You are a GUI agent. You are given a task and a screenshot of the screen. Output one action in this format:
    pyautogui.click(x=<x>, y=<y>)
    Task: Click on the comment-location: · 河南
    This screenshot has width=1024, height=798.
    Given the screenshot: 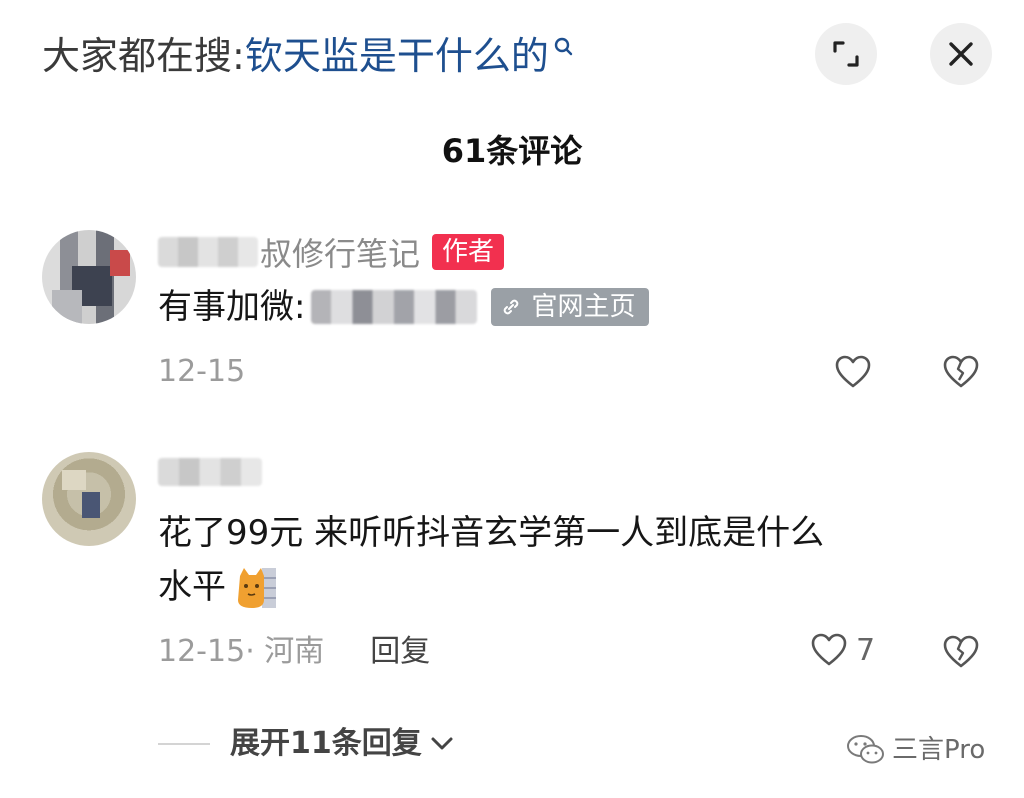 What is the action you would take?
    pyautogui.click(x=285, y=651)
    